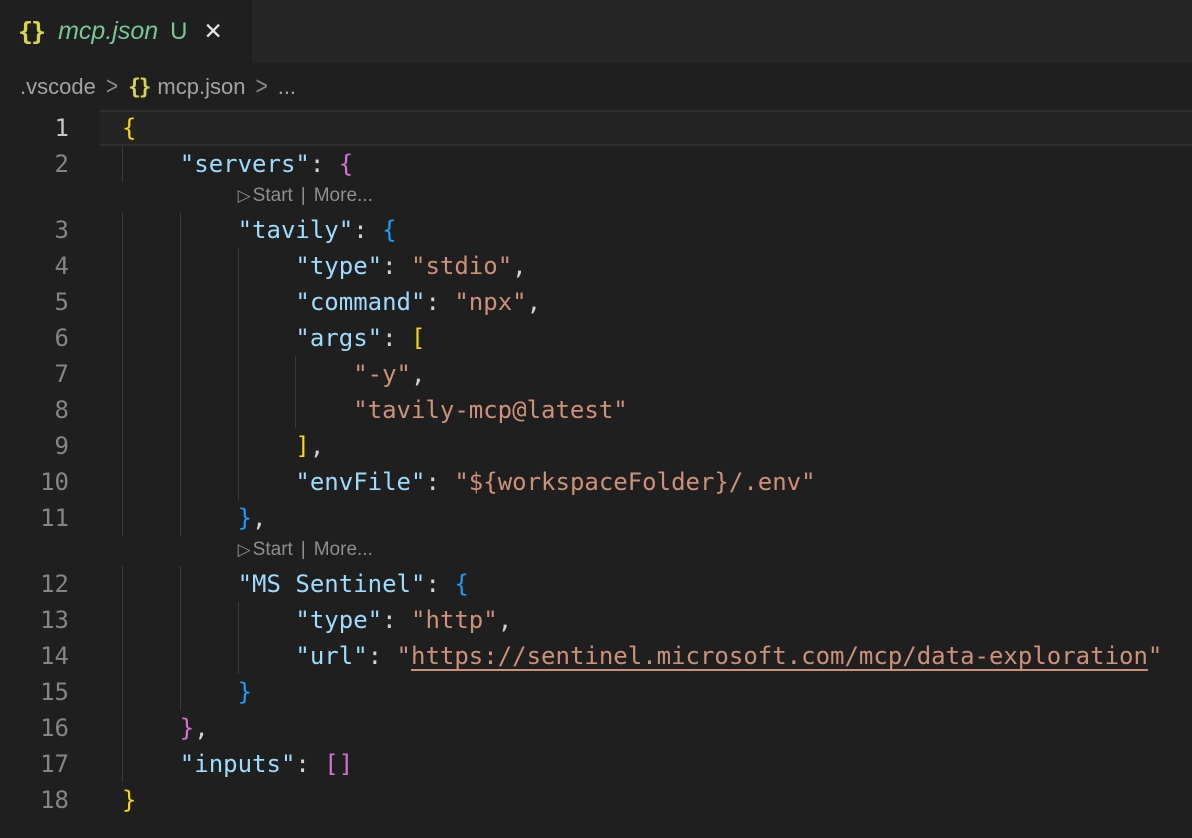  I want to click on line-number, so click(50, 197).